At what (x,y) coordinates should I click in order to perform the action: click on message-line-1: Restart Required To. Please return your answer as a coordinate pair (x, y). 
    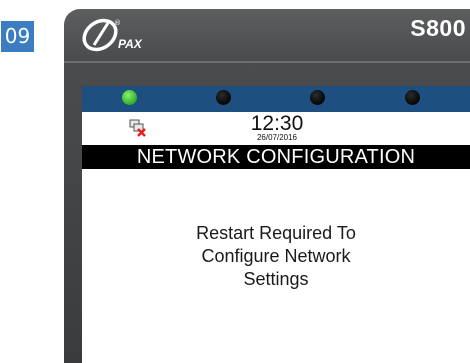
    Looking at the image, I should click on (276, 233).